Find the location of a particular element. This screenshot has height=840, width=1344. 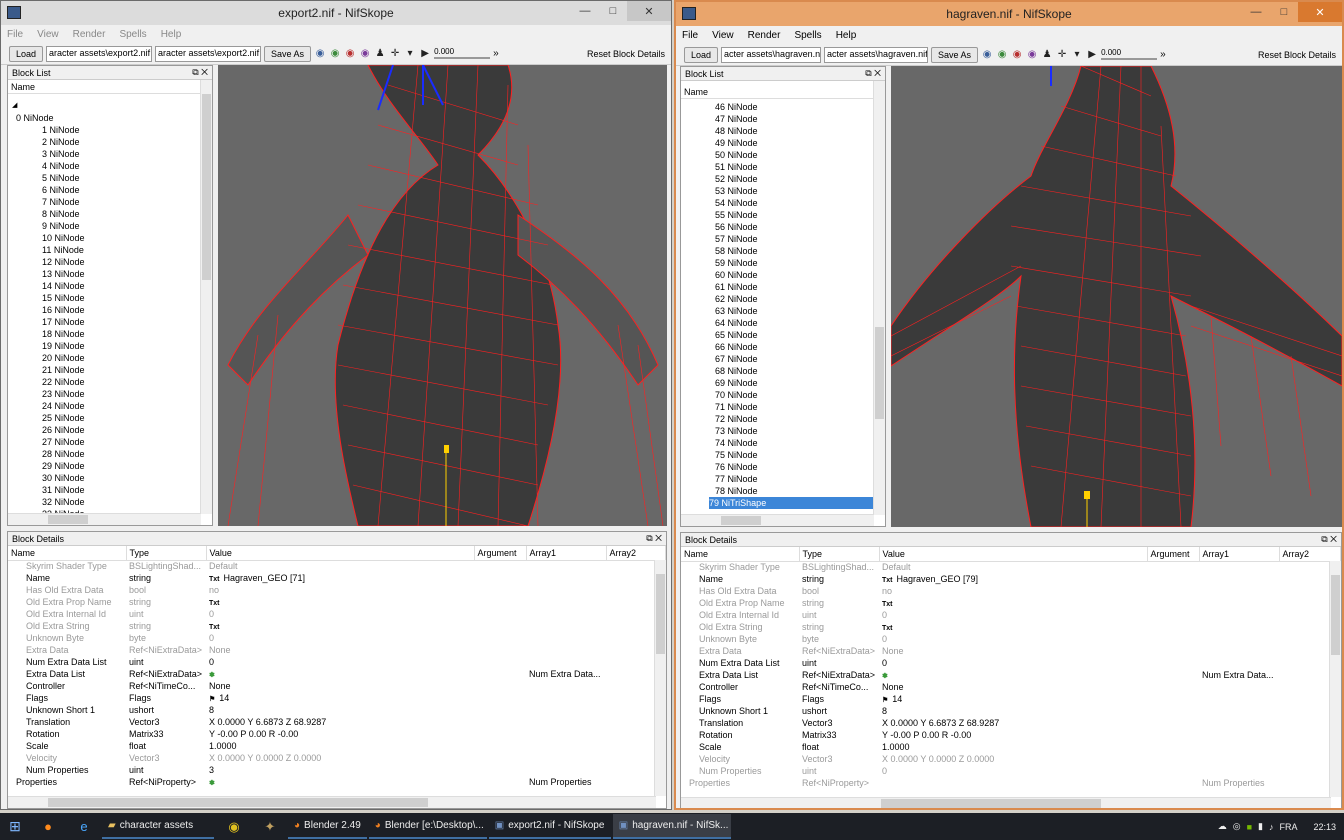

block-list-hscrollbar is located at coordinates (777, 520).